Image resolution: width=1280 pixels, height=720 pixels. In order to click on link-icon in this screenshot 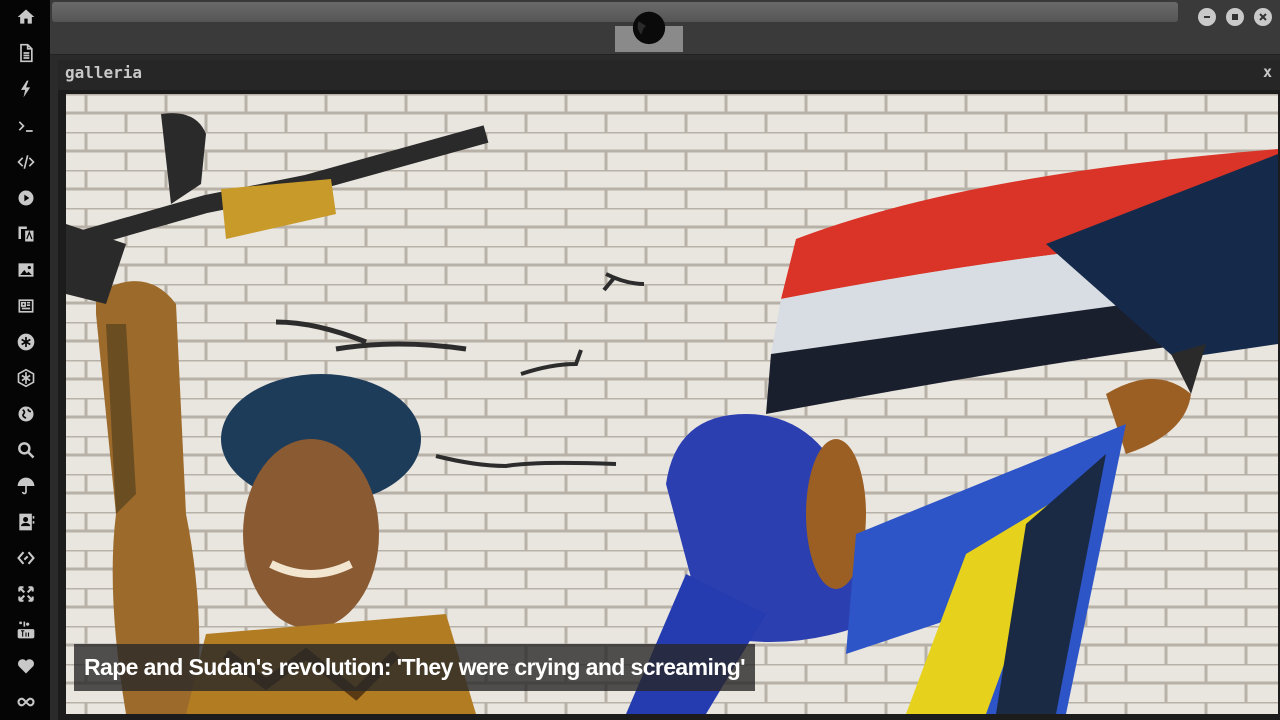, I will do `click(26, 558)`.